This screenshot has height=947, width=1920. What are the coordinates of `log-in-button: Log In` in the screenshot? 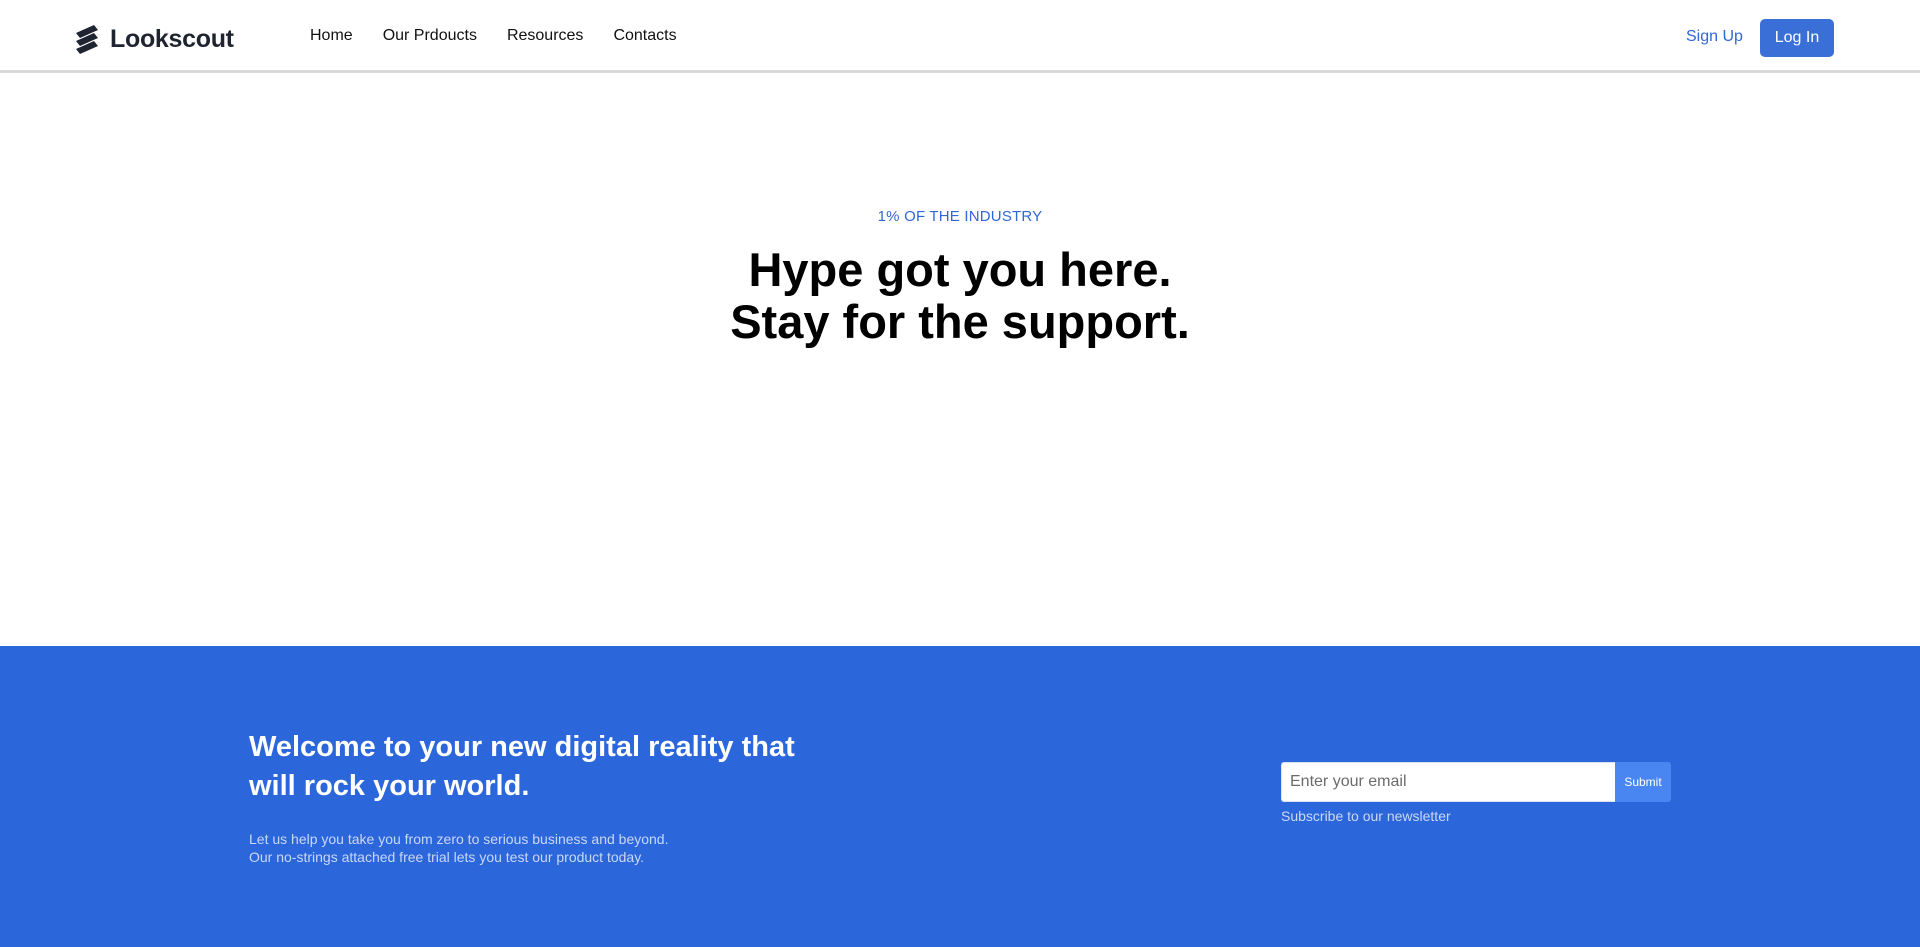 It's located at (1797, 38).